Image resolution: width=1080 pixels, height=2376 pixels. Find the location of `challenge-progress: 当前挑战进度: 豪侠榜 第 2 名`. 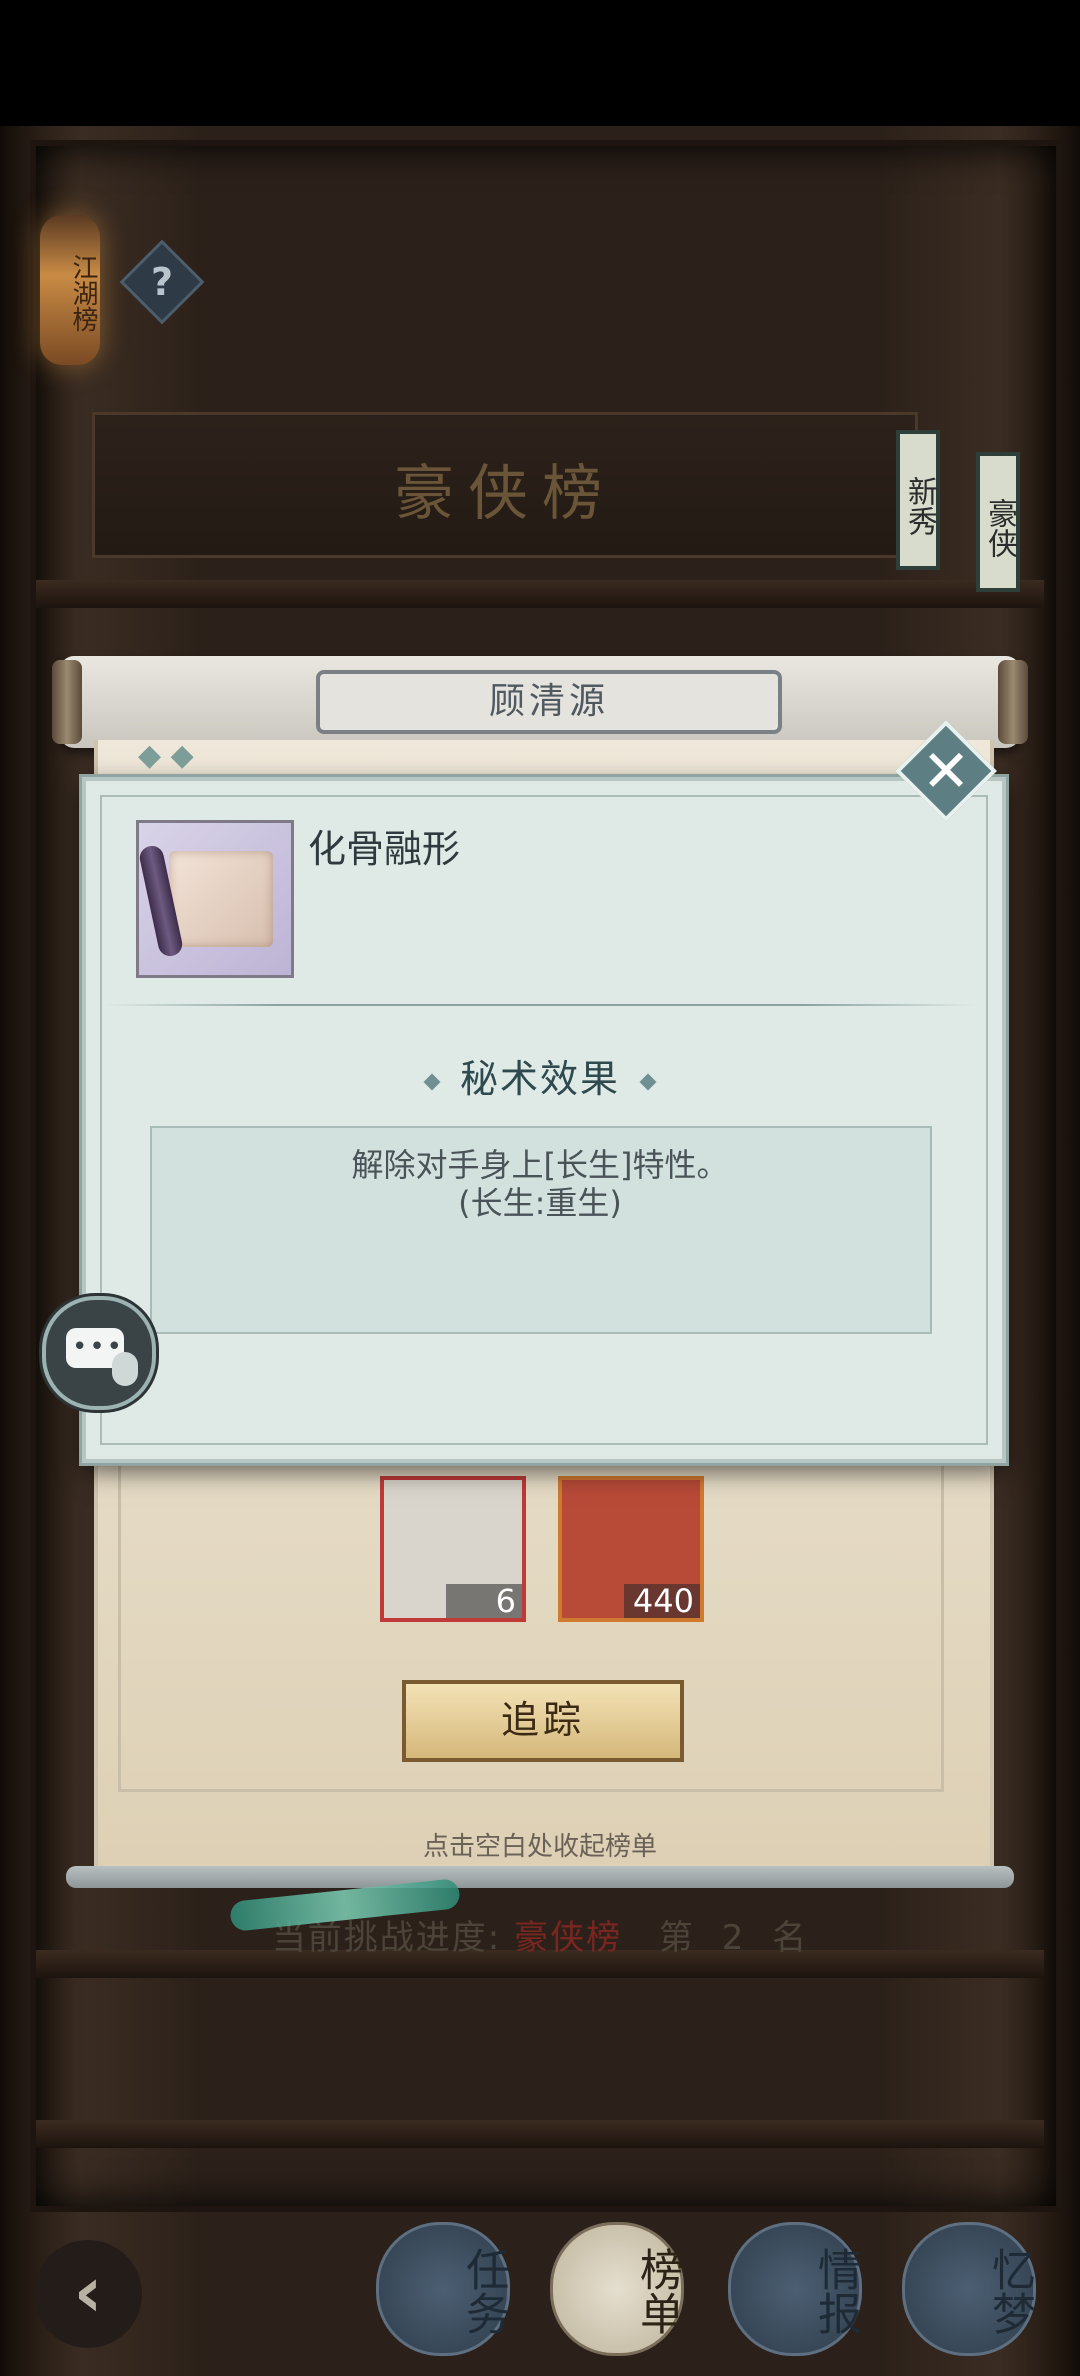

challenge-progress: 当前挑战进度: 豪侠榜 第 2 名 is located at coordinates (540, 1934).